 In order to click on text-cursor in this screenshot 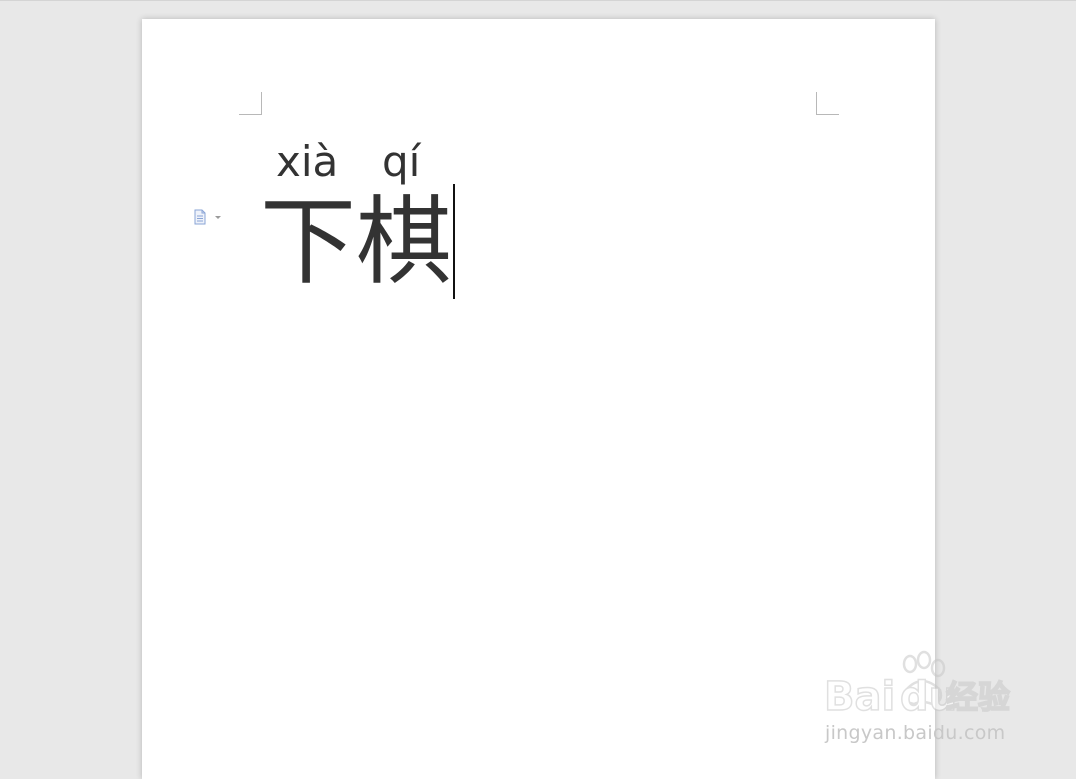, I will do `click(454, 241)`.